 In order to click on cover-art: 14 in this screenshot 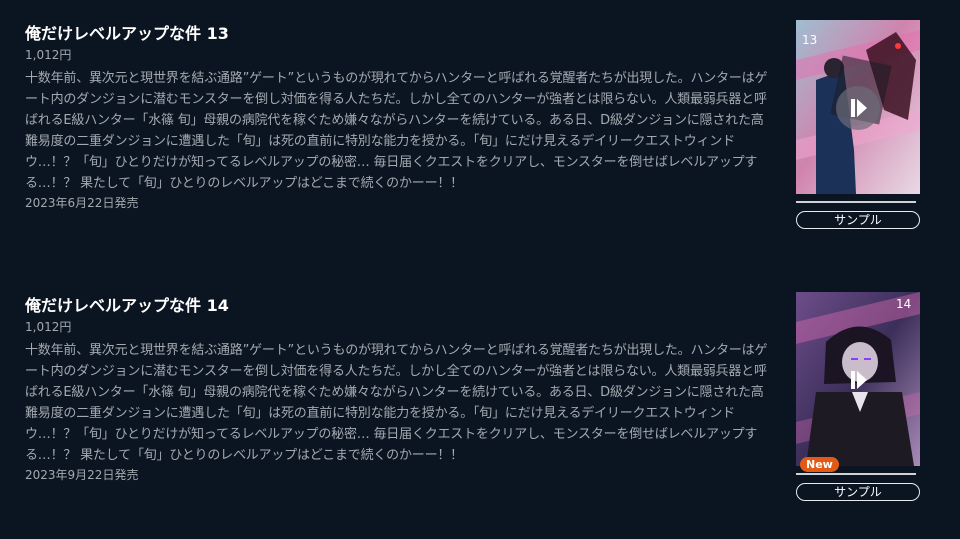, I will do `click(858, 379)`.